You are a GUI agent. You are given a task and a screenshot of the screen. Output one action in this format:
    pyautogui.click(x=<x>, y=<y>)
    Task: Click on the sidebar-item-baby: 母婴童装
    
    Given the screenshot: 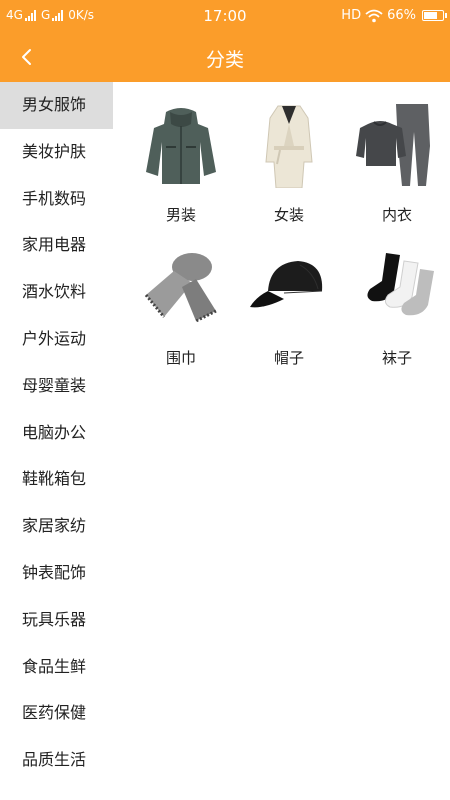 What is the action you would take?
    pyautogui.click(x=56, y=386)
    